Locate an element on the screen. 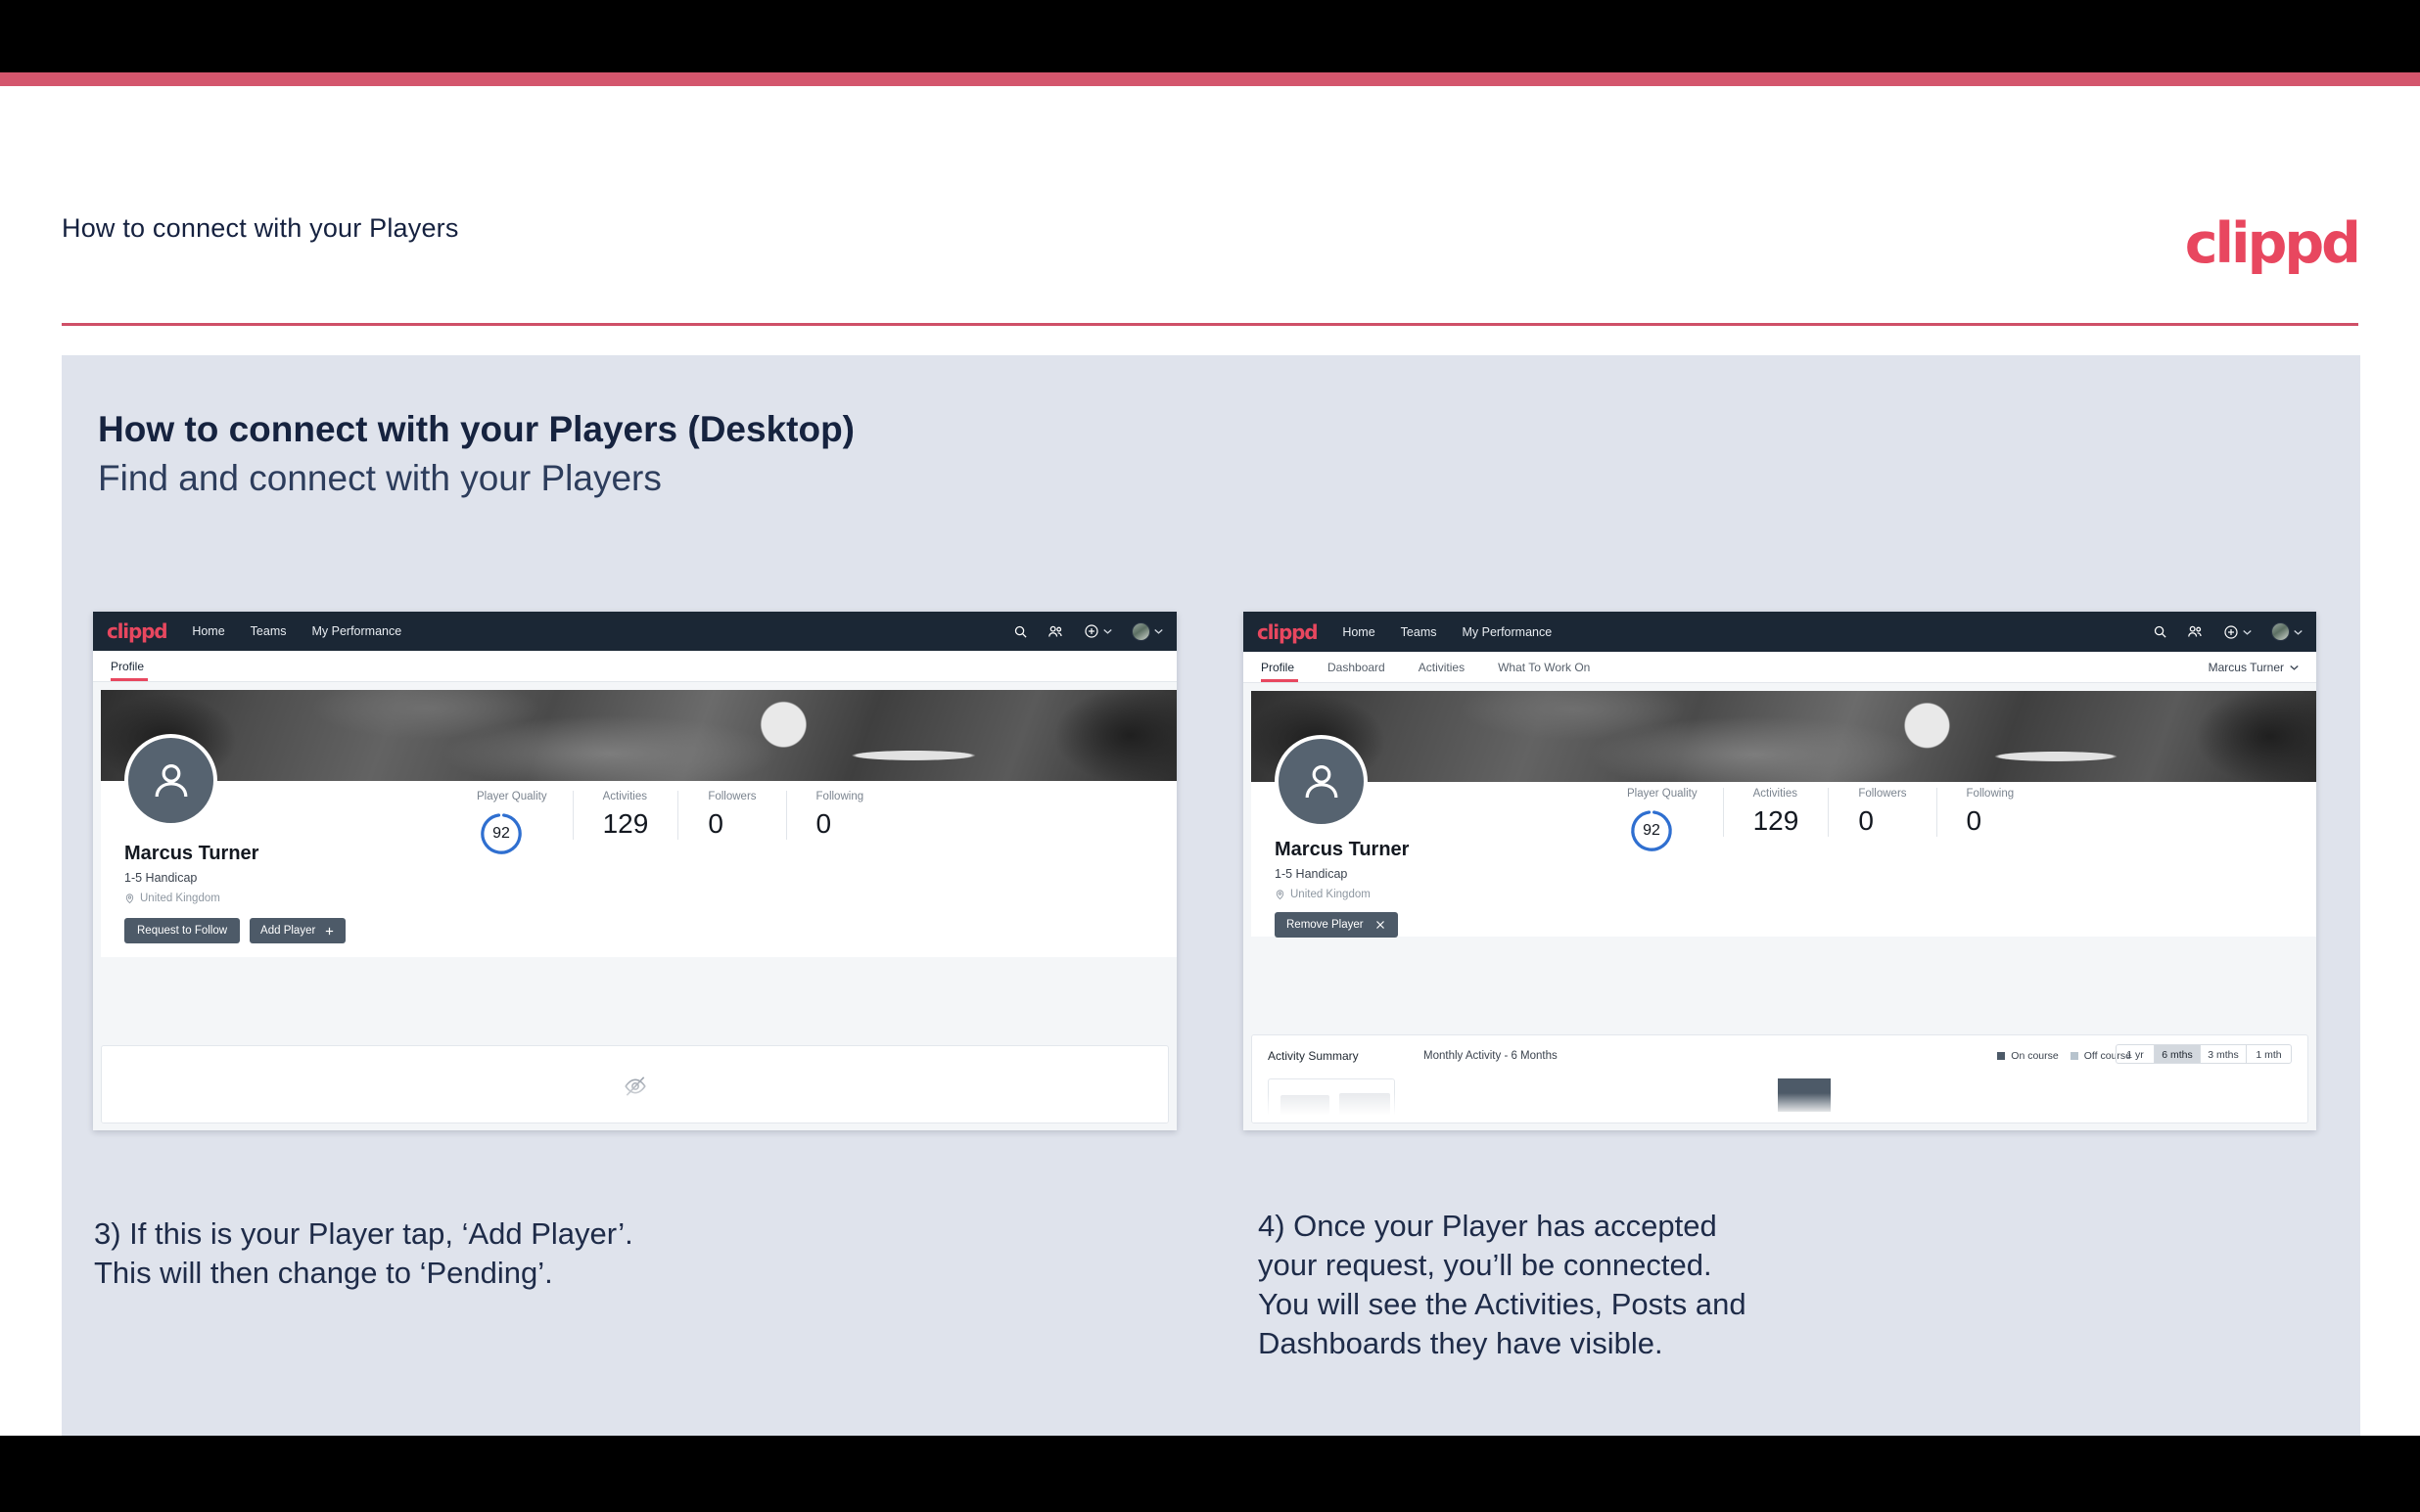 Image resolution: width=2420 pixels, height=1512 pixels. avatar-menu-left is located at coordinates (1147, 631).